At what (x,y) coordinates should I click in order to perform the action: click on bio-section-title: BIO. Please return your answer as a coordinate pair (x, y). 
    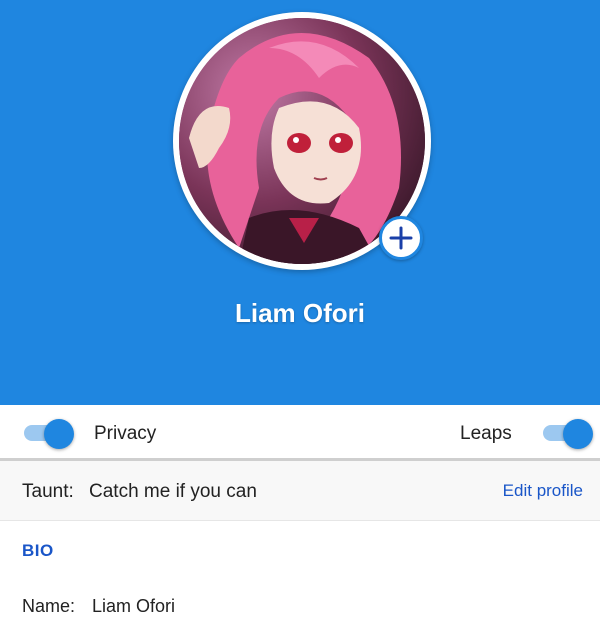
    Looking at the image, I should click on (38, 550).